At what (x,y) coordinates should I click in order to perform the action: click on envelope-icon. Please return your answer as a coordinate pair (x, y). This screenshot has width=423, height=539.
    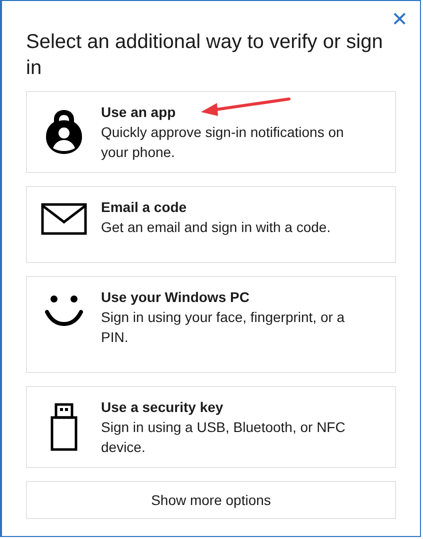
    Looking at the image, I should click on (64, 219).